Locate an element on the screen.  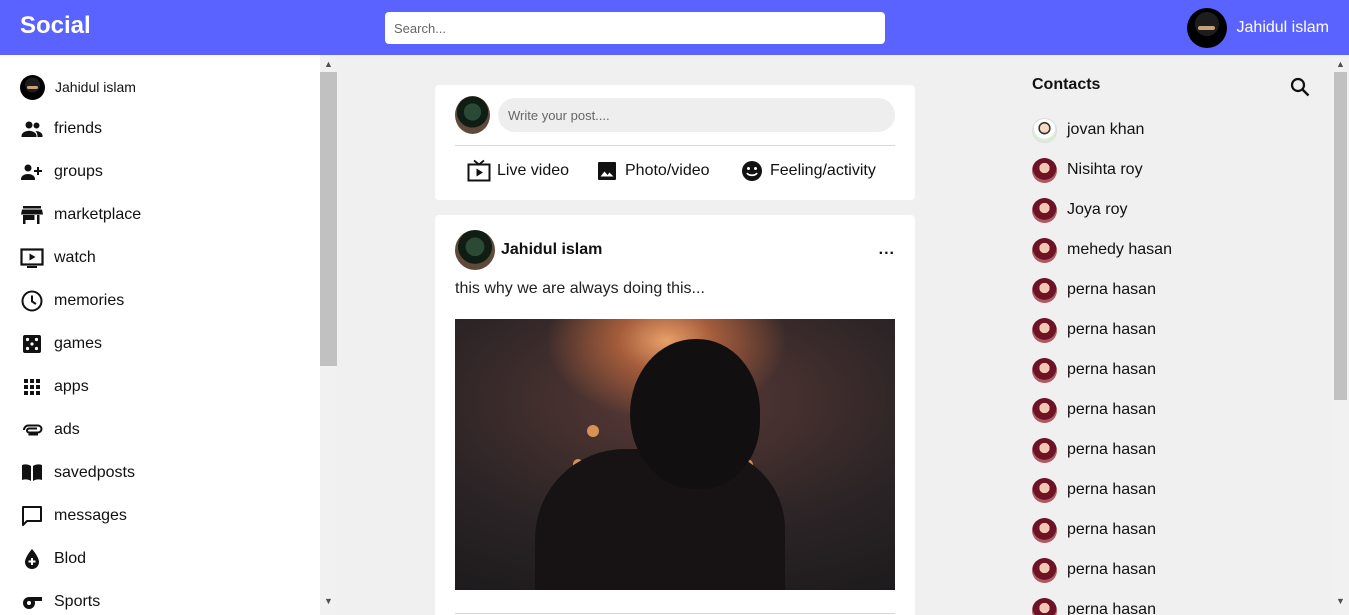
sidebar-item-label: Blod is located at coordinates (70, 558).